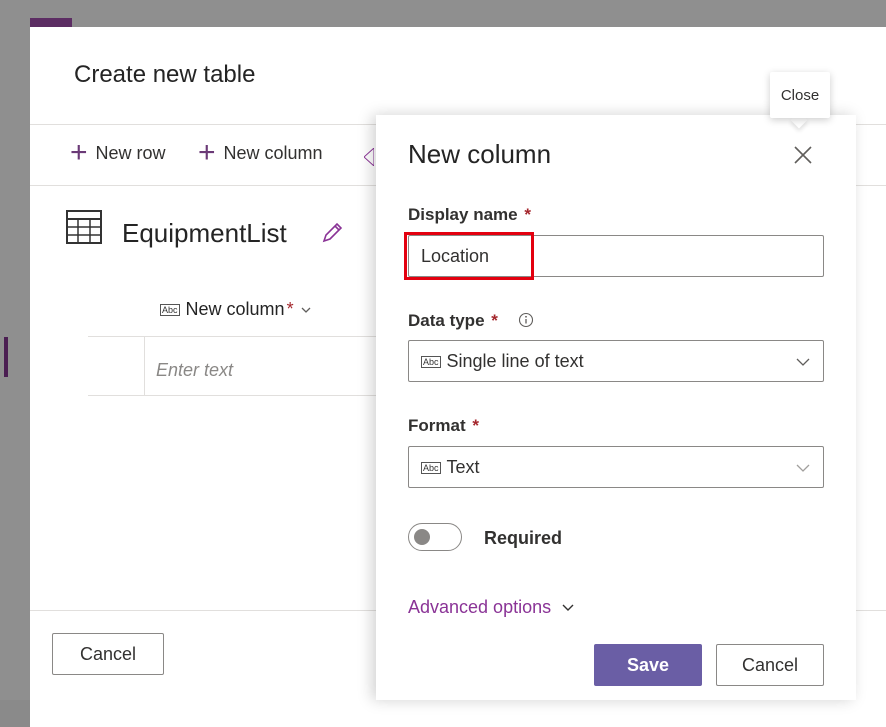 The width and height of the screenshot is (886, 727). Describe the element at coordinates (770, 665) in the screenshot. I see `cancel-button: Cancel` at that location.